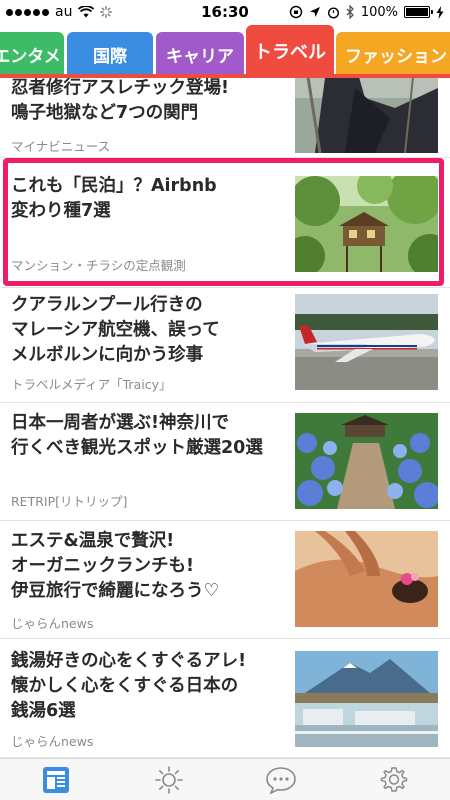  I want to click on battery-icon, so click(418, 12).